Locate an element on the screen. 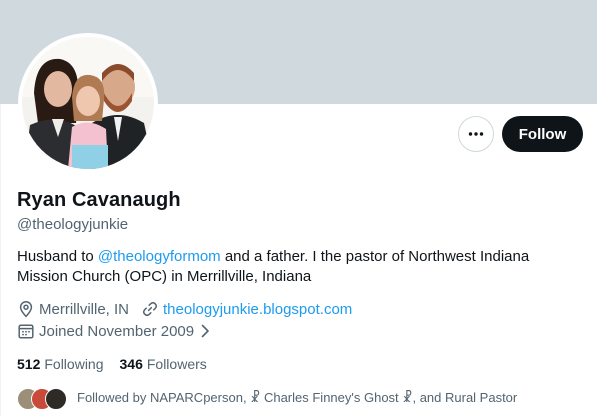 The height and width of the screenshot is (416, 597). followers-link: 346 Followers is located at coordinates (163, 364).